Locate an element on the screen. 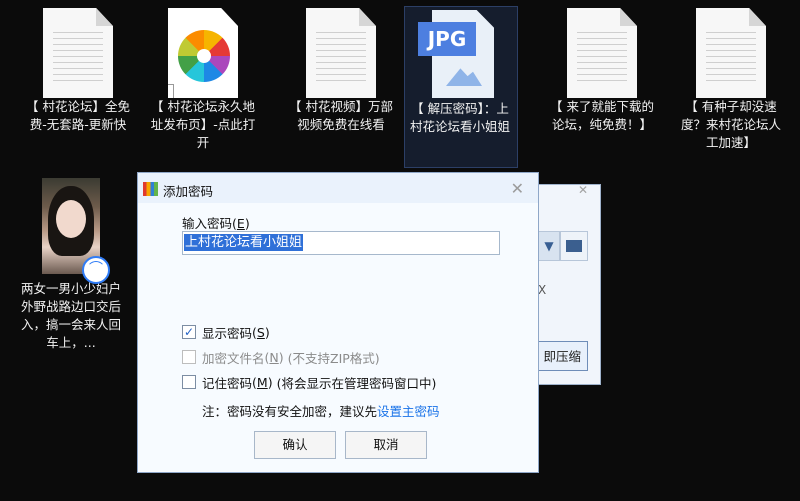 The height and width of the screenshot is (501, 800). jpg-file-icon: JPG is located at coordinates (460, 54).